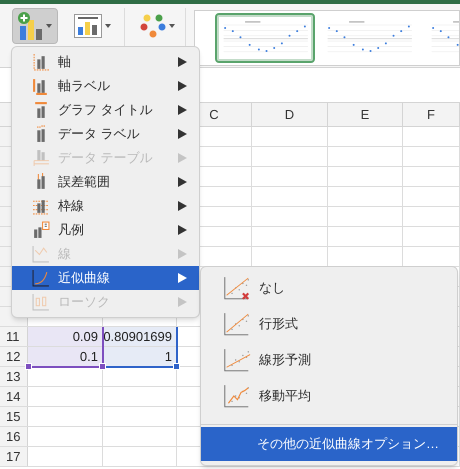 The height and width of the screenshot is (469, 460). Describe the element at coordinates (41, 302) in the screenshot. I see `up-down-bars-icon` at that location.